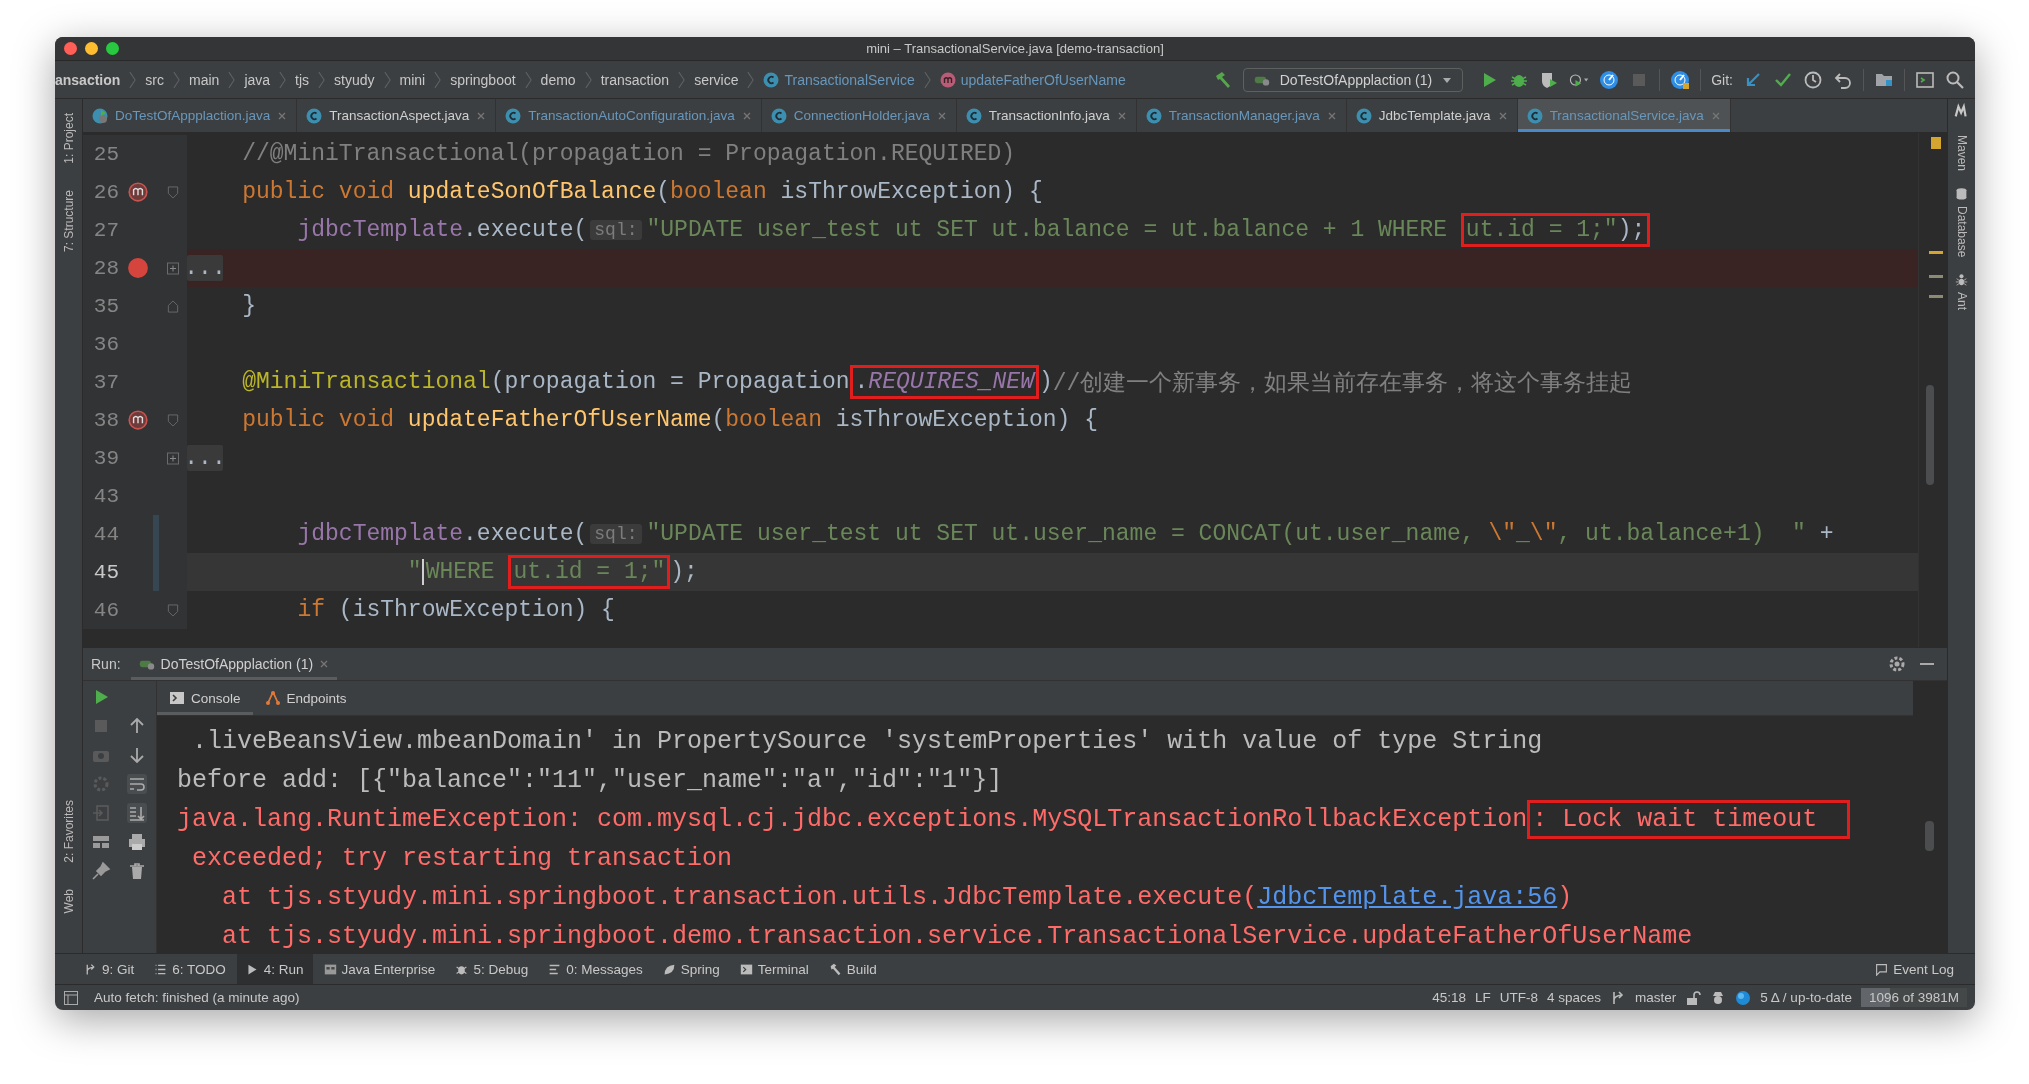 The width and height of the screenshot is (2029, 1084). Describe the element at coordinates (105, 610) in the screenshot. I see `line-number: 46` at that location.